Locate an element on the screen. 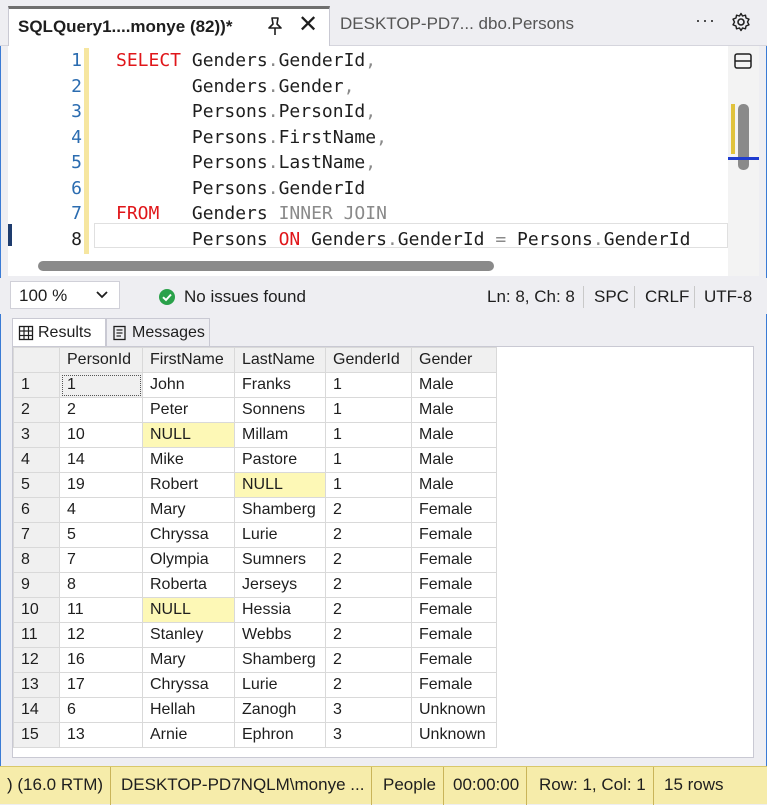 This screenshot has width=767, height=805. row-number: 7 is located at coordinates (36, 535).